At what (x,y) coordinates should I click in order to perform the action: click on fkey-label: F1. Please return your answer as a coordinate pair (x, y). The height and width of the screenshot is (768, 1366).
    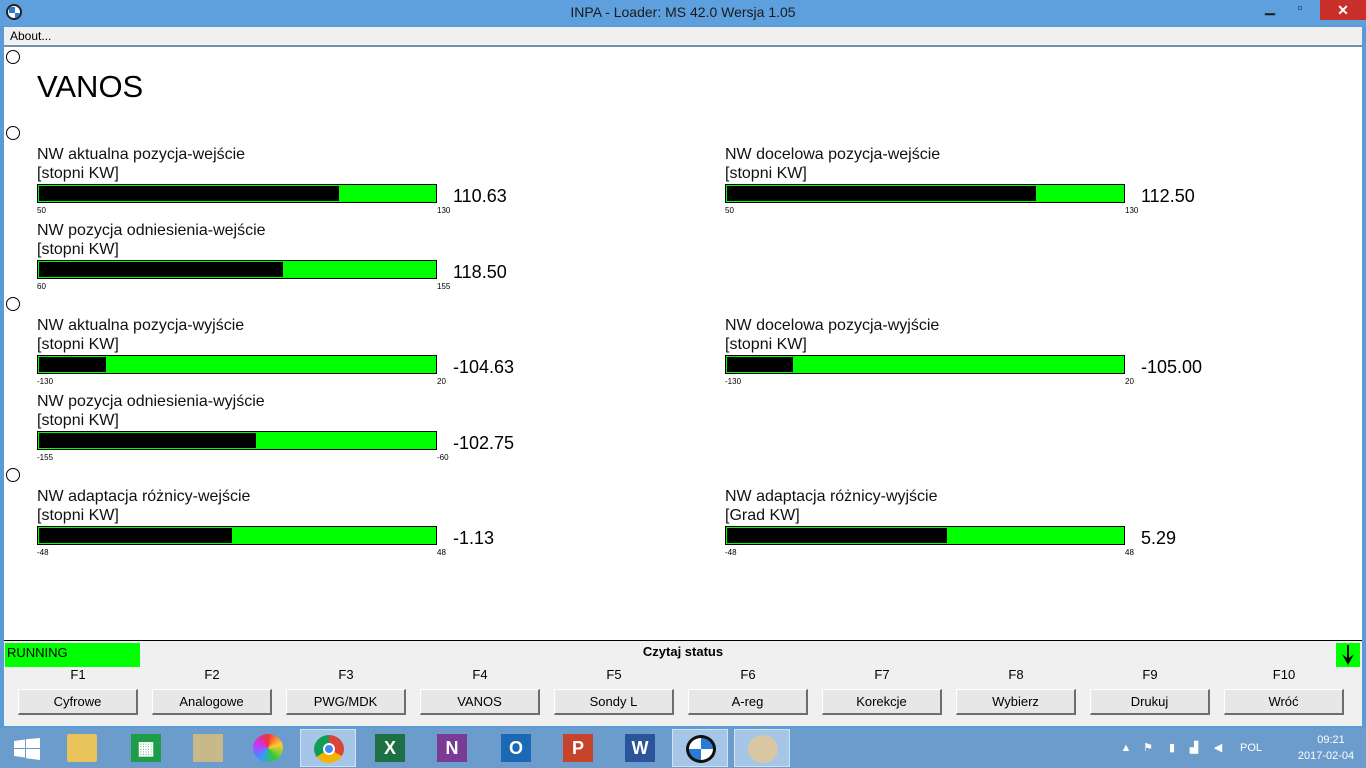
    Looking at the image, I should click on (78, 674).